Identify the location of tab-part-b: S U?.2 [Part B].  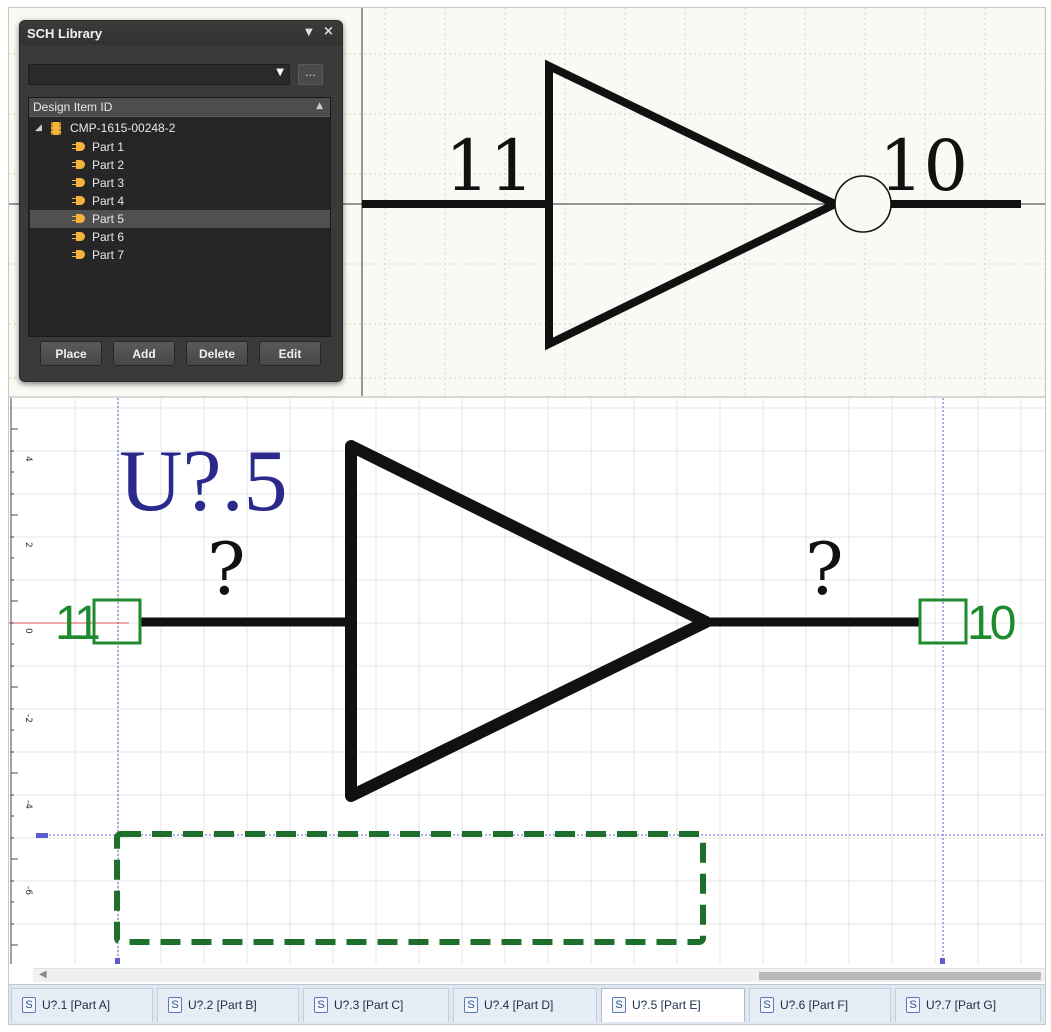
(228, 1005).